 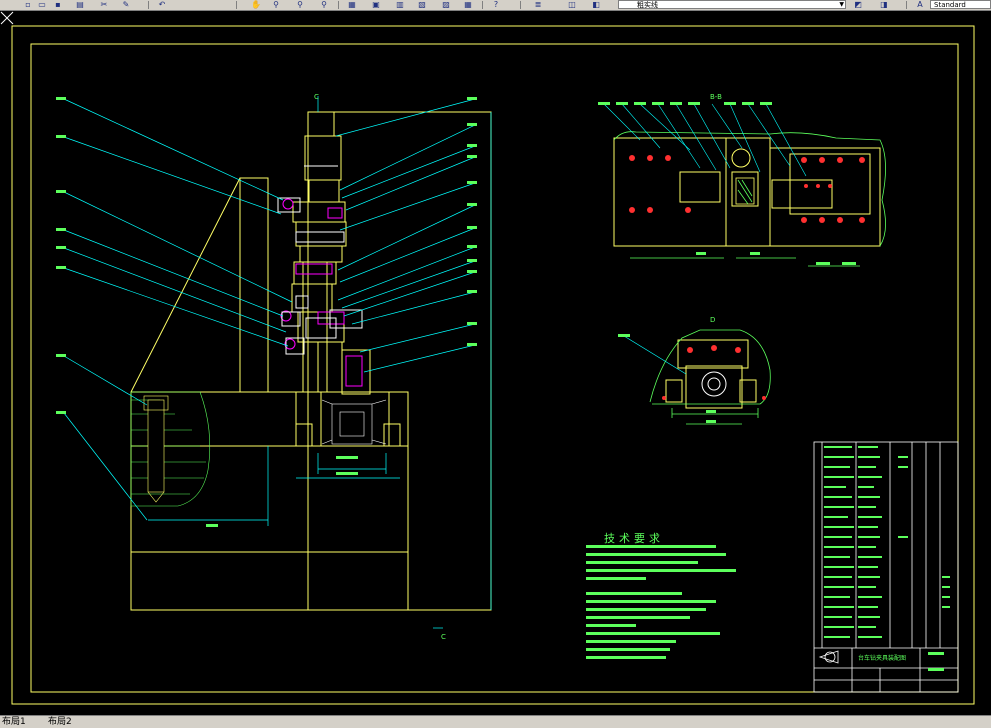 I want to click on ucs-icon, so click(x=7, y=18).